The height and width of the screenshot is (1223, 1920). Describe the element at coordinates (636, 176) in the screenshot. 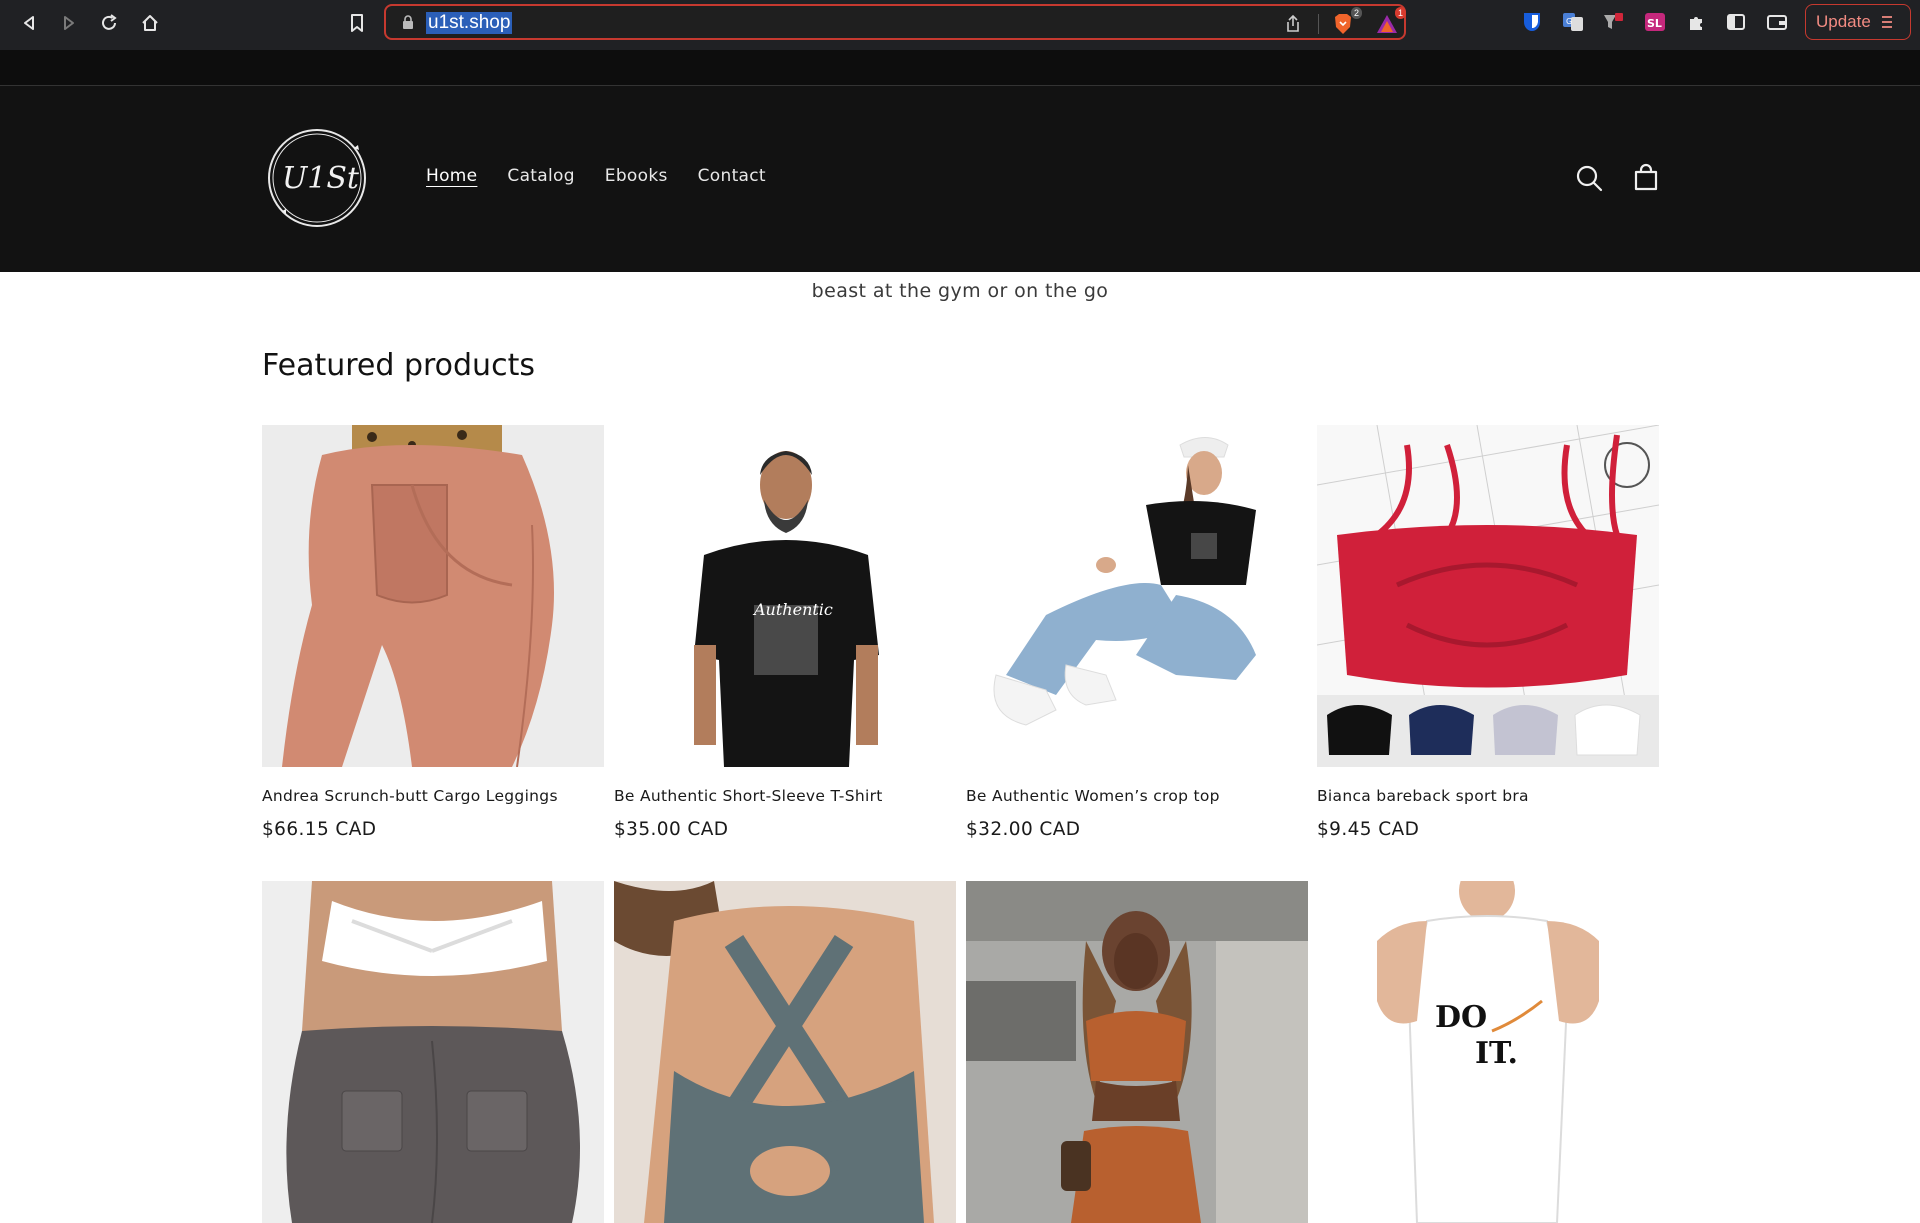

I see `nav-ebooks: Ebooks` at that location.